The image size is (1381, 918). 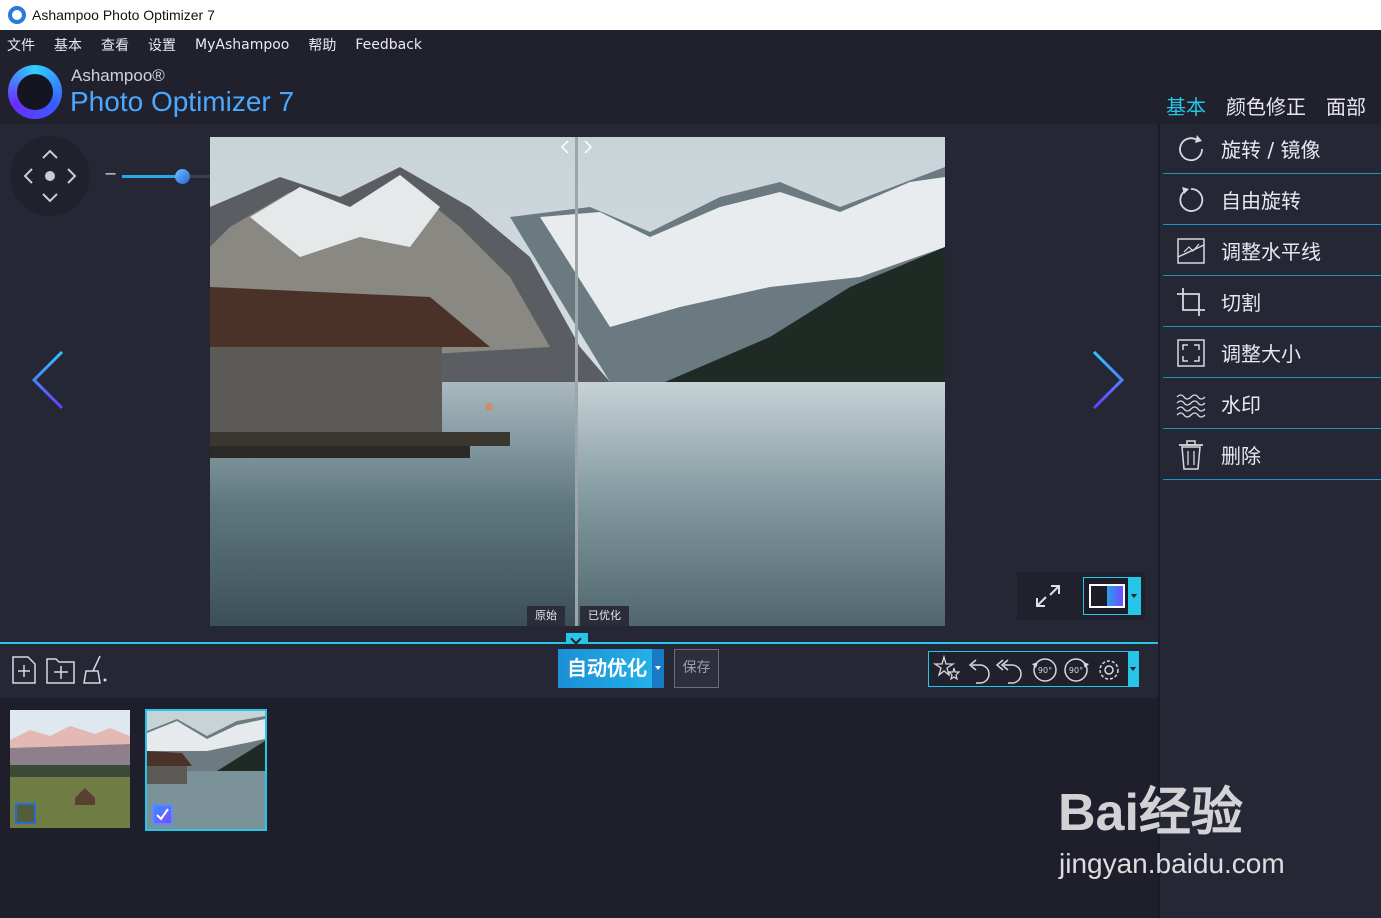 I want to click on compare-dropdown-chevron-icon, so click(x=1134, y=596).